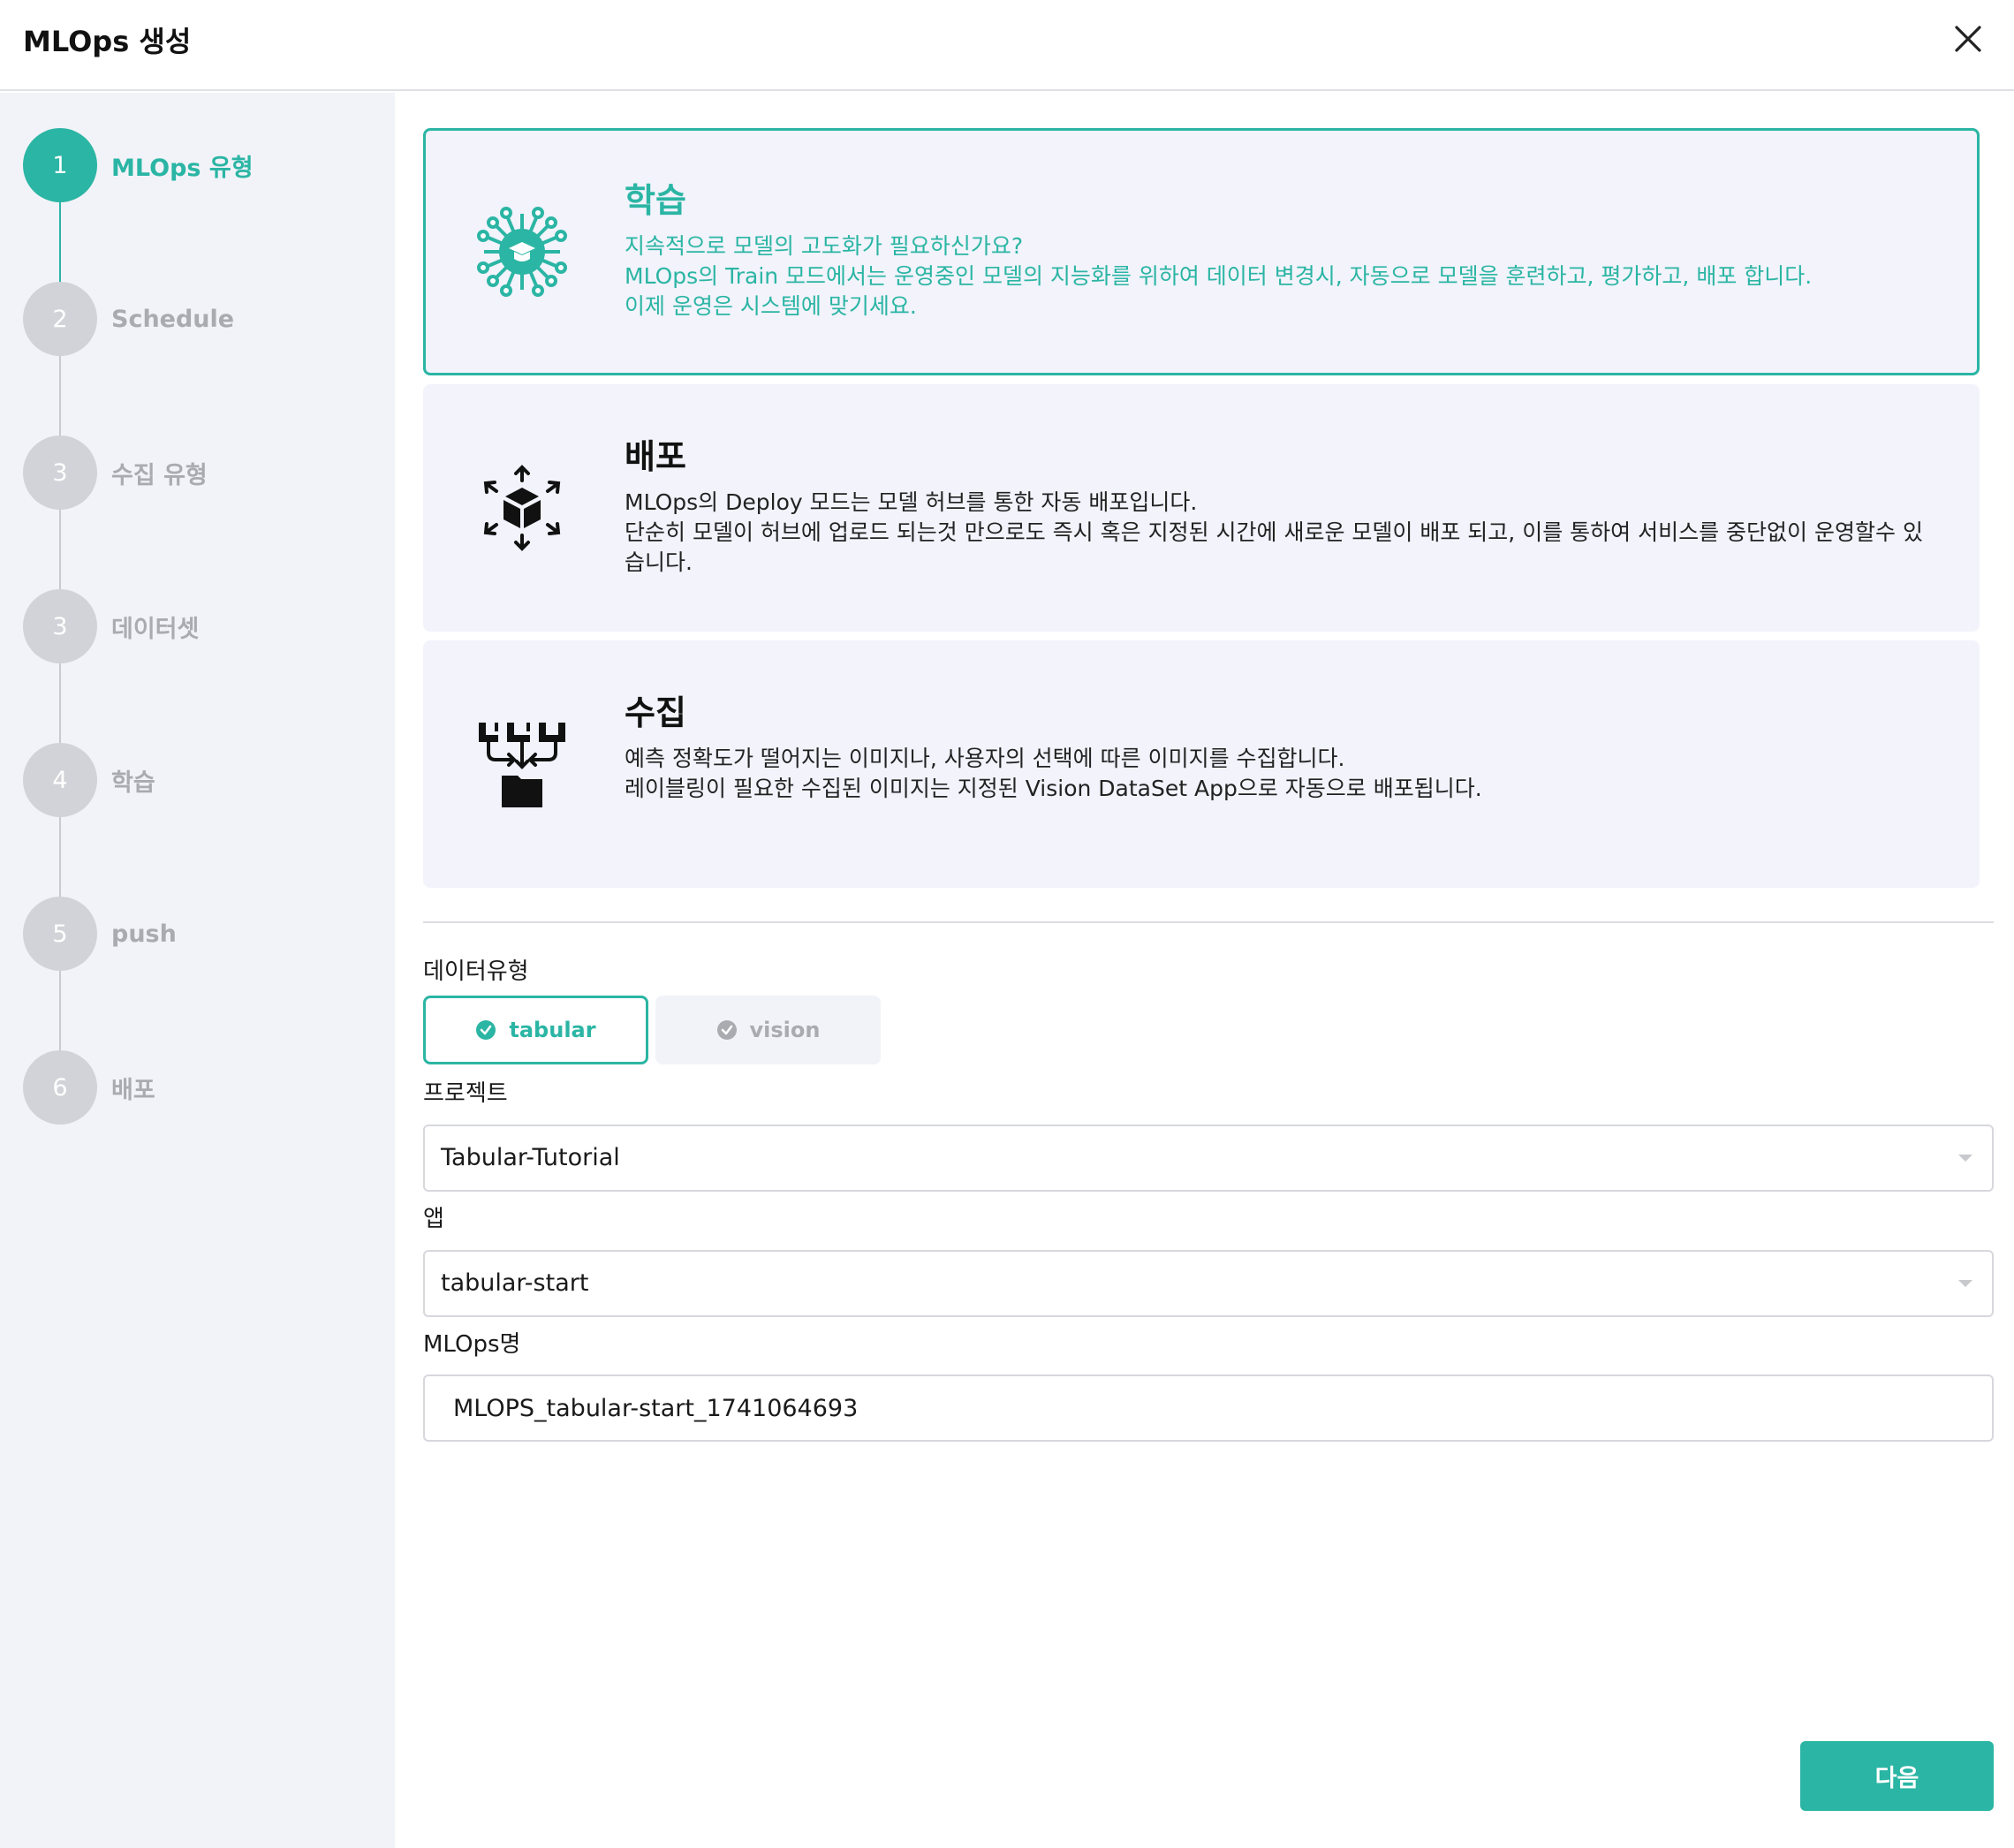 The image size is (2014, 1848). I want to click on app-select-value: tabular-start, so click(515, 1283).